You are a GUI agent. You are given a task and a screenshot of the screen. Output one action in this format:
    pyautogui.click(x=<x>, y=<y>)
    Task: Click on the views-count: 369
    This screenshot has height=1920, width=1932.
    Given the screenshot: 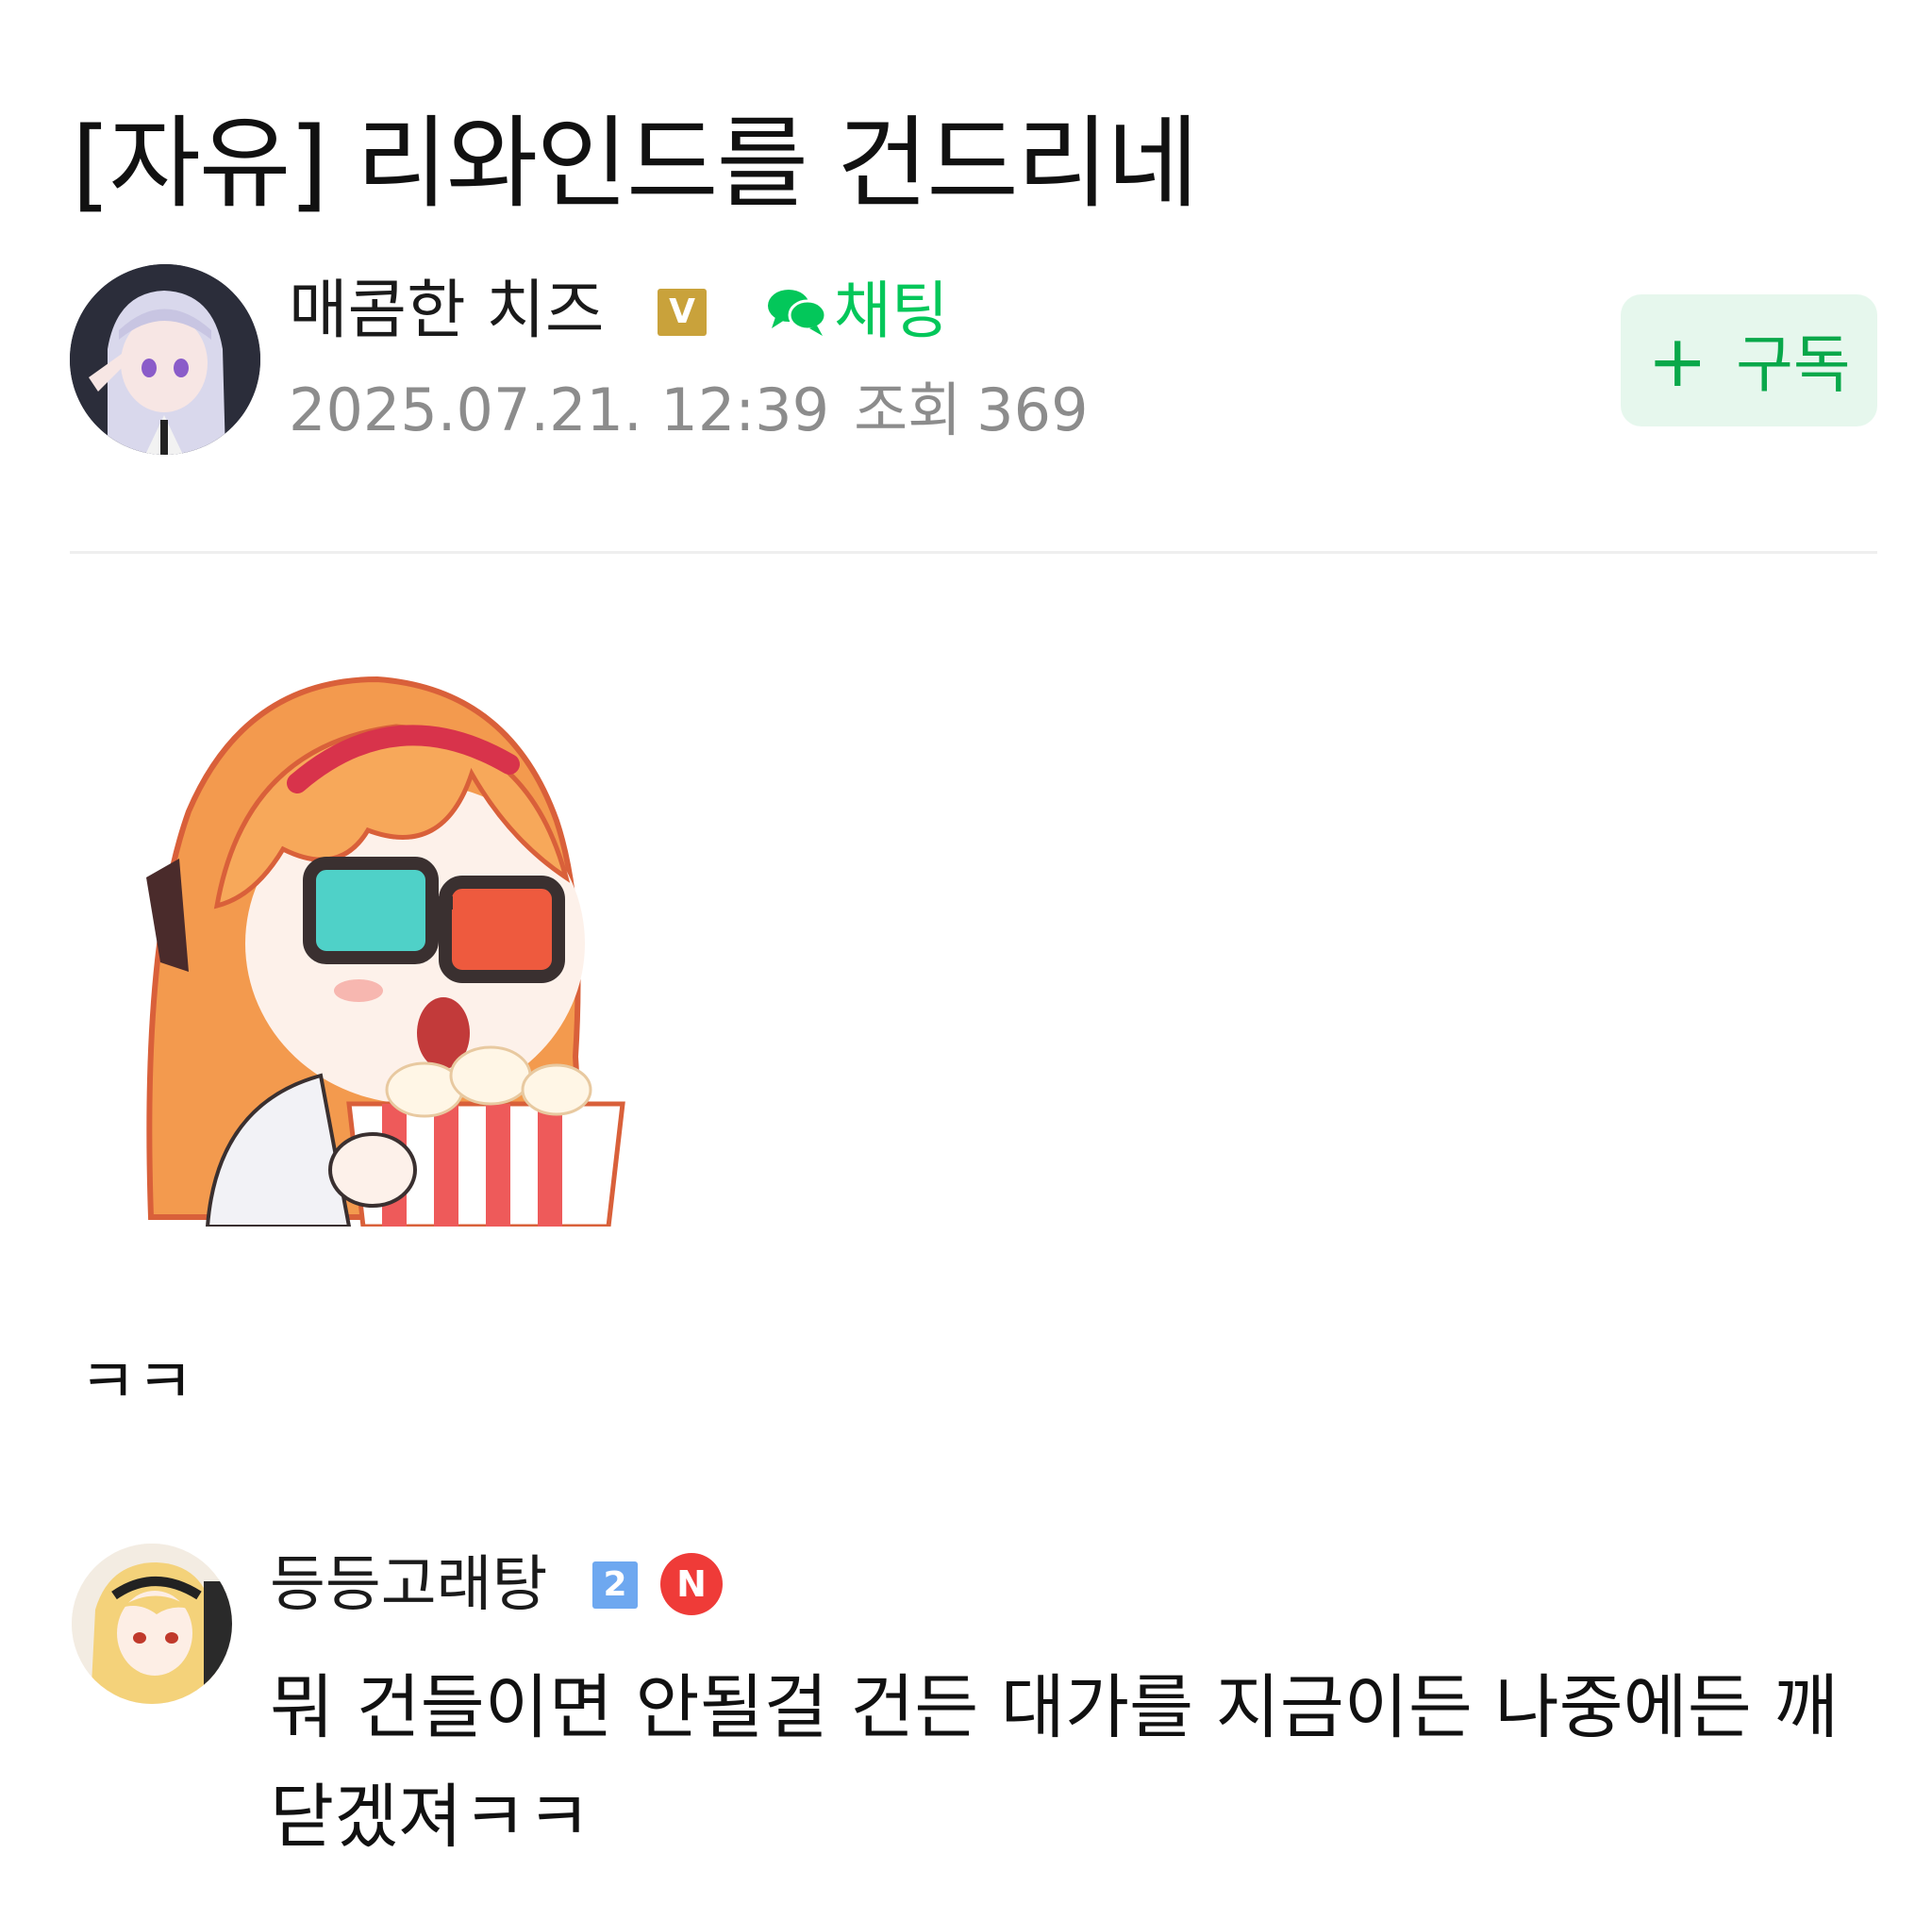 What is the action you would take?
    pyautogui.click(x=1032, y=410)
    